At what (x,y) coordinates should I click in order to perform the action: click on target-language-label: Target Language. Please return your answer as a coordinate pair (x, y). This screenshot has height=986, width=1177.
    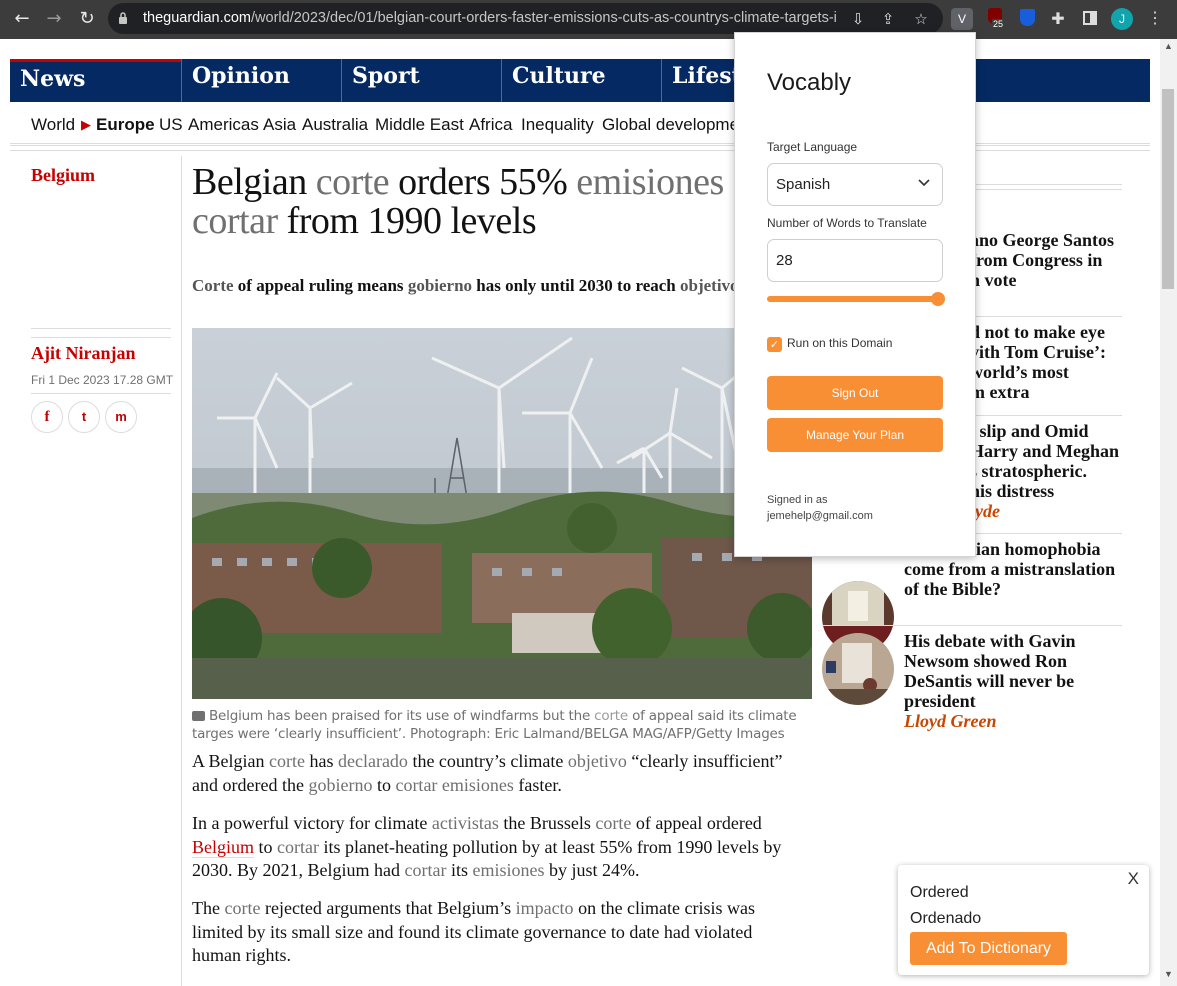
    Looking at the image, I should click on (812, 147).